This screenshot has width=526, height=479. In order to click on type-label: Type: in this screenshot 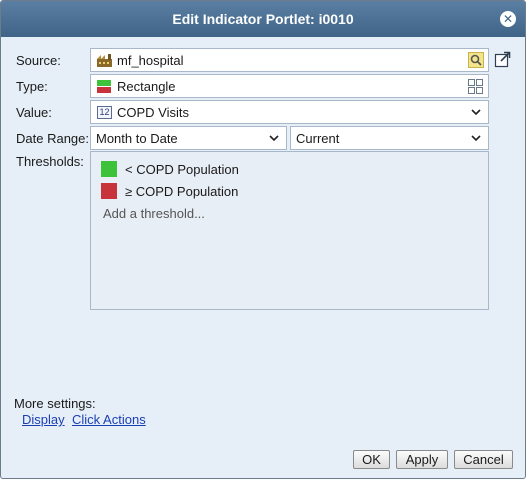, I will do `click(32, 86)`.